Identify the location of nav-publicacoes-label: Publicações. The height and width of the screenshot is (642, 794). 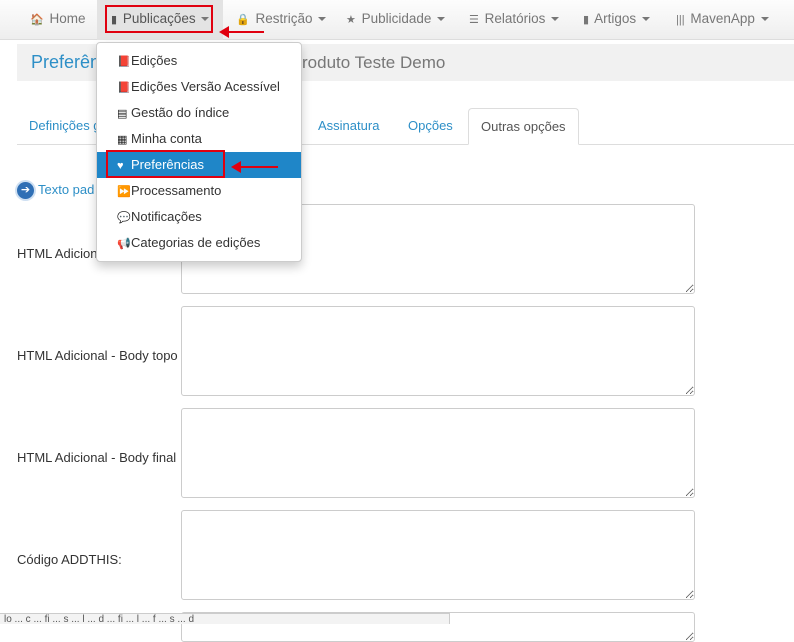
(159, 18).